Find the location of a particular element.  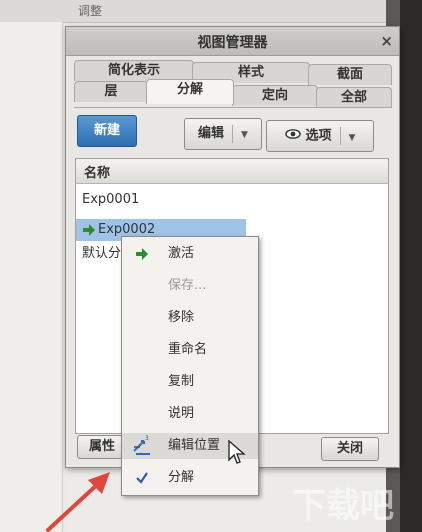

svg-text: 3 is located at coordinates (147, 438).